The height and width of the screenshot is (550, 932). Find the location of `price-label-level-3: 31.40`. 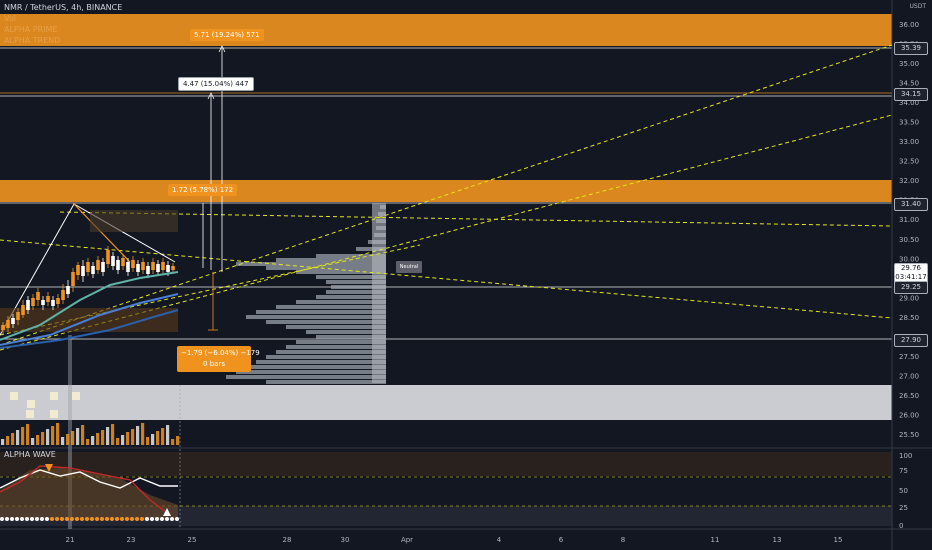

price-label-level-3: 31.40 is located at coordinates (911, 204).